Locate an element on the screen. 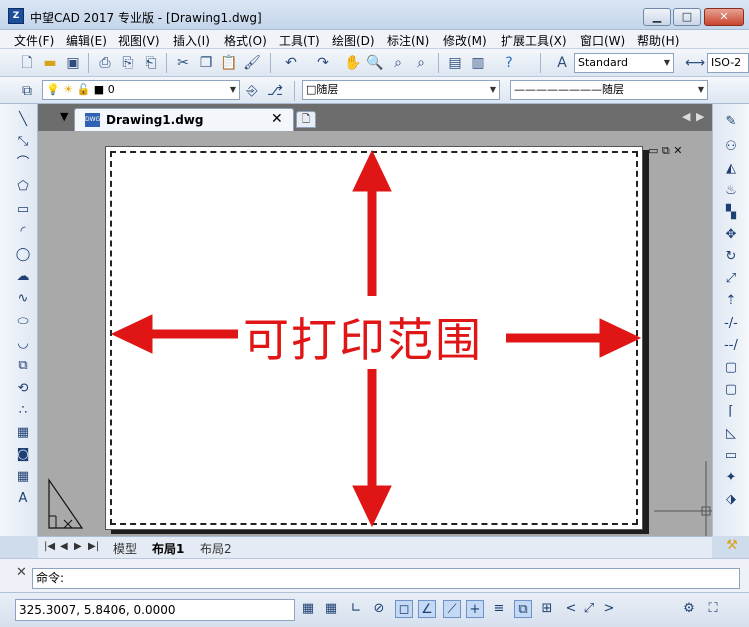 The height and width of the screenshot is (627, 749). erase-icon: ✎ is located at coordinates (731, 122).